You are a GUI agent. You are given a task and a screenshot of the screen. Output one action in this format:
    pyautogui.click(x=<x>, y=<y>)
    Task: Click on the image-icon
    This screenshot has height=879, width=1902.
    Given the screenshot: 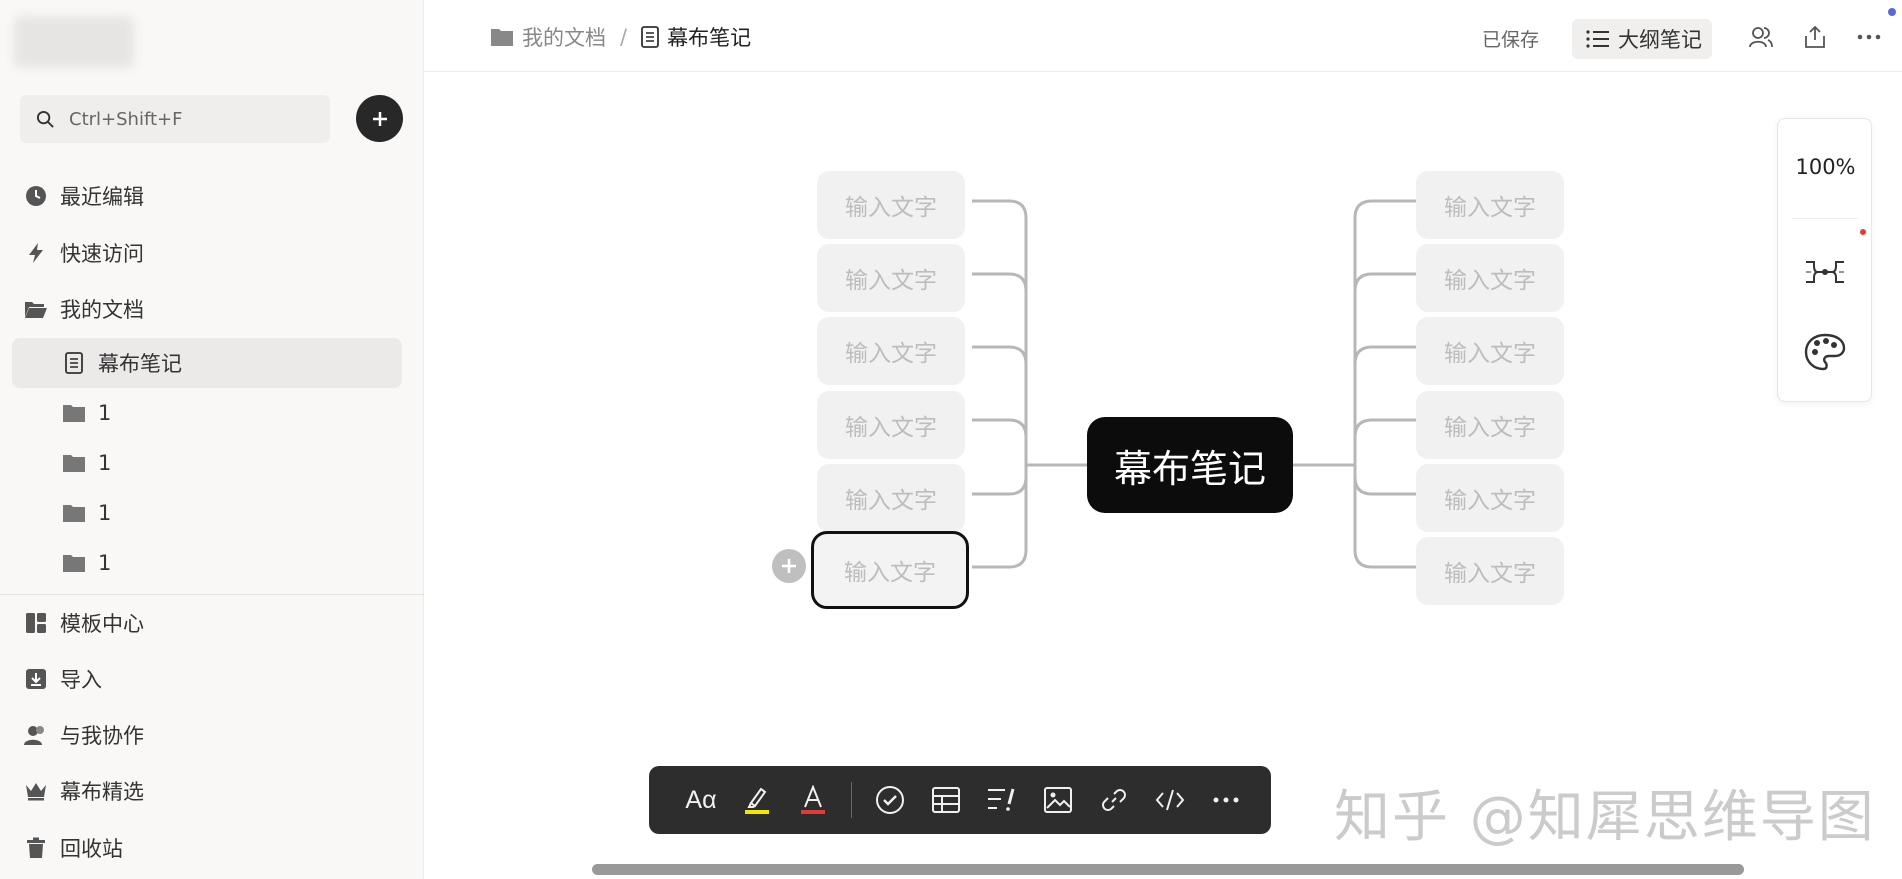 What is the action you would take?
    pyautogui.click(x=1058, y=800)
    